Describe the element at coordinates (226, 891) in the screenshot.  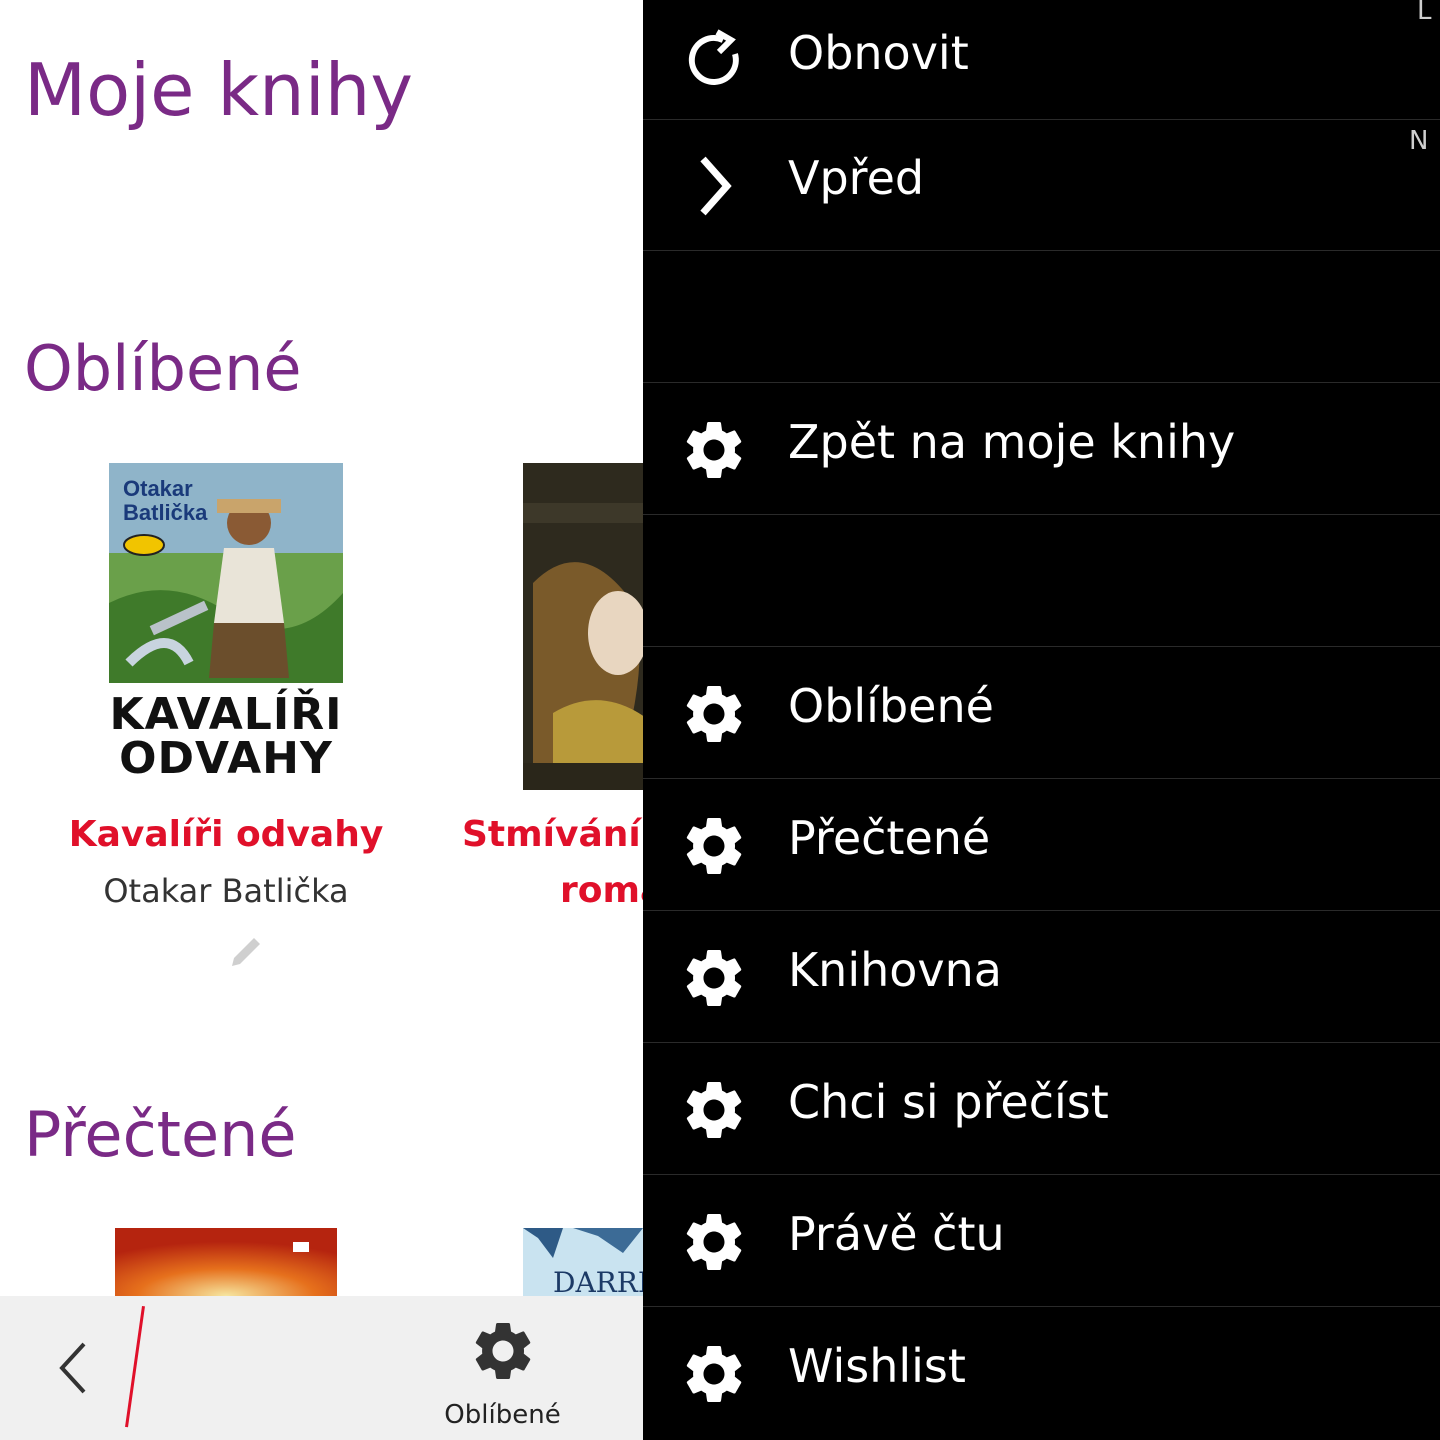
I see `book-author: Otakar Batlička` at that location.